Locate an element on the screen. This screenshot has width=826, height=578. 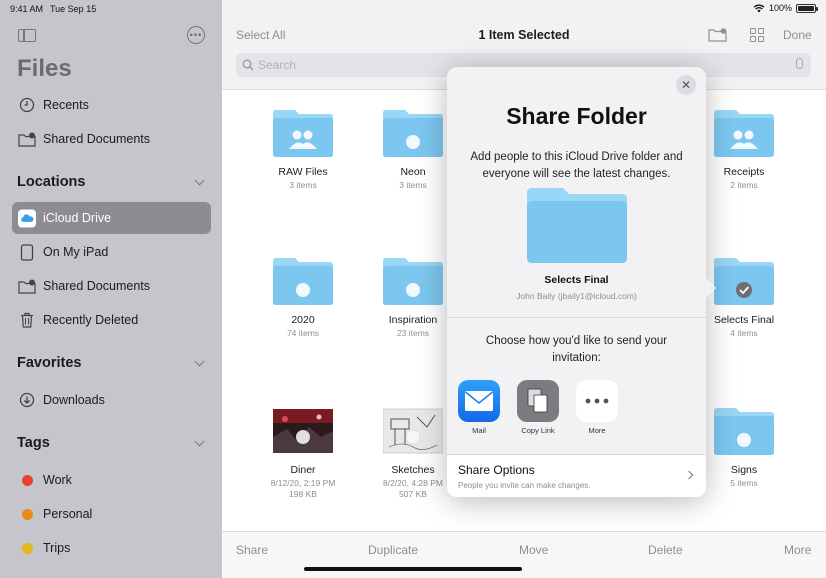
sidebar-item-shared-documents: Shared Documents is located at coordinates (111, 139).